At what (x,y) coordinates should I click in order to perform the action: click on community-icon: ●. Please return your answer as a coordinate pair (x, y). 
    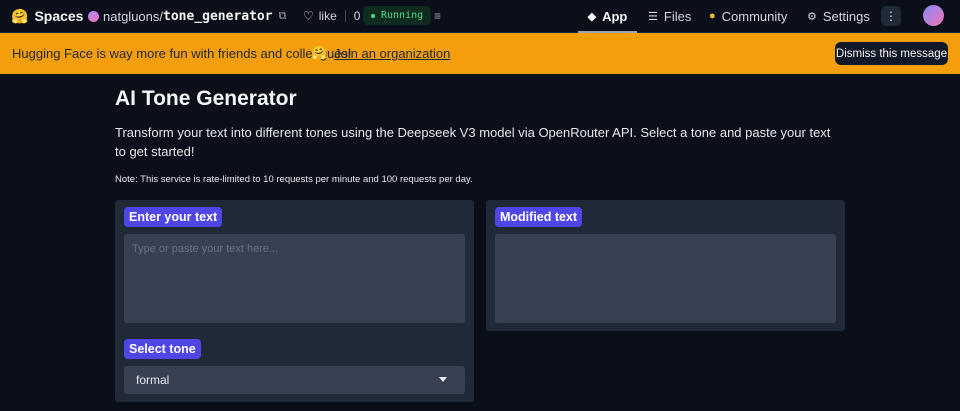
    Looking at the image, I should click on (712, 16).